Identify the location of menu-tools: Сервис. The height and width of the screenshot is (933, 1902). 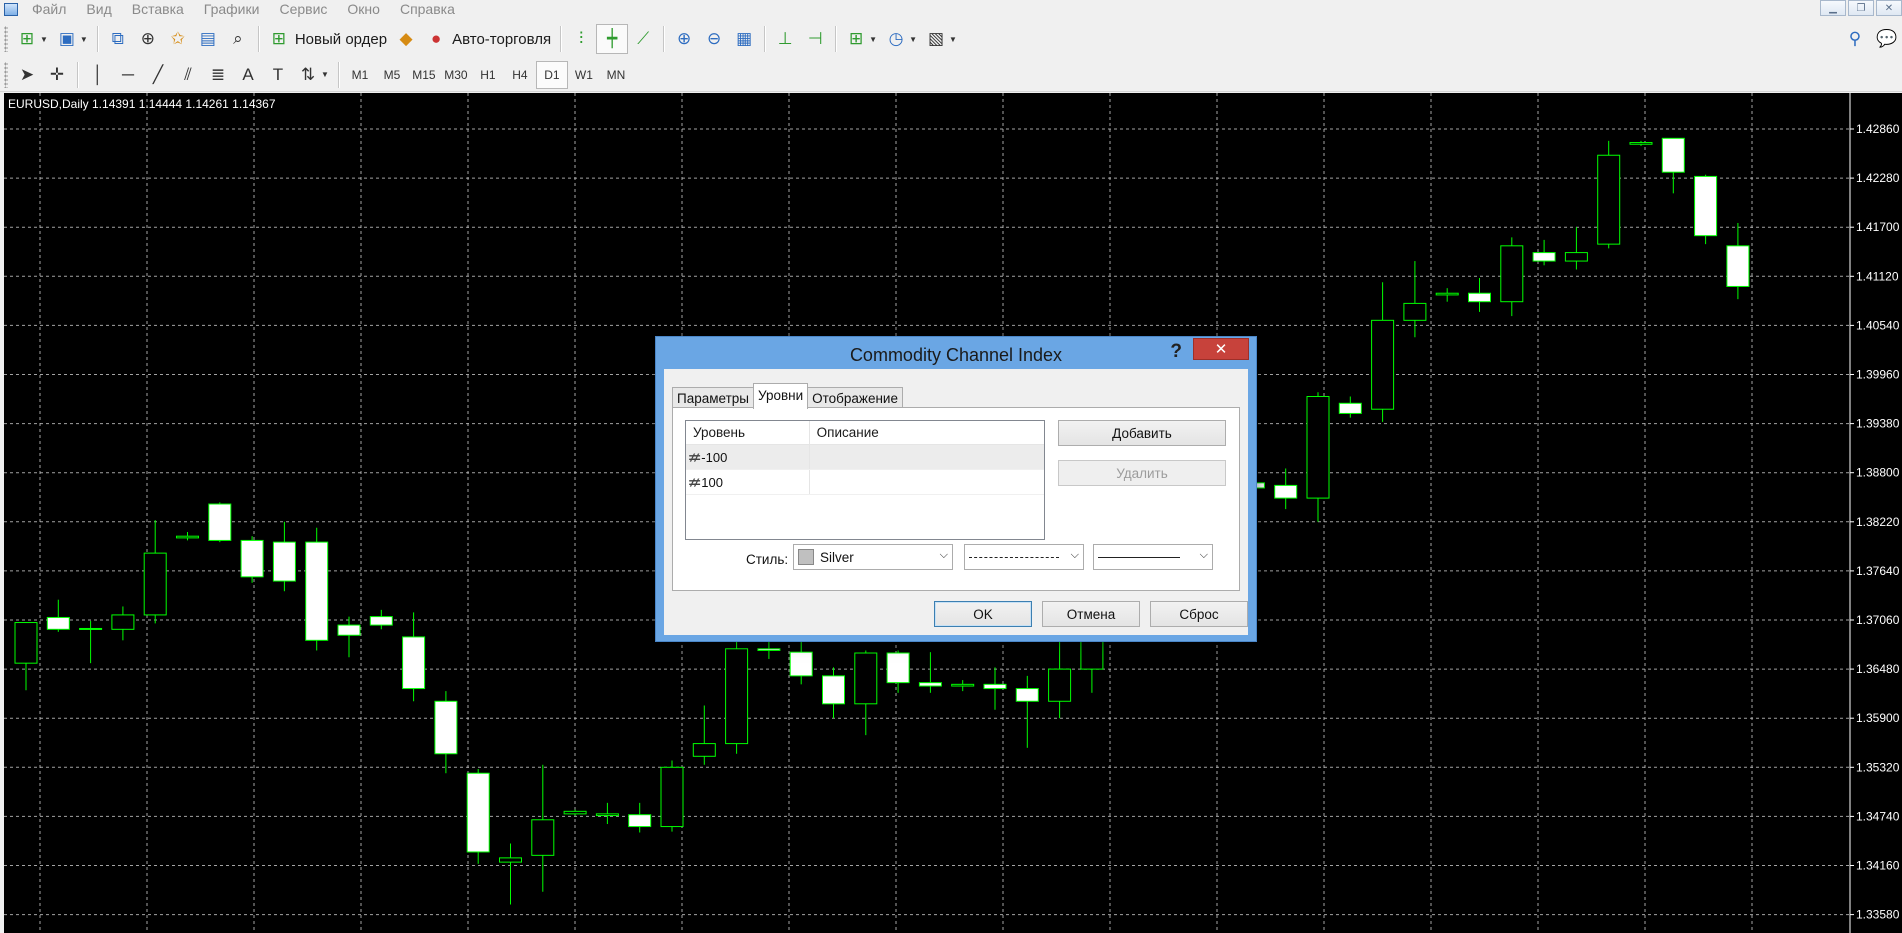
(303, 9).